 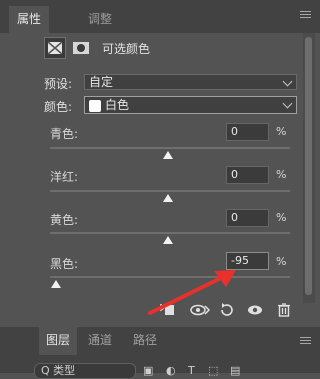 What do you see at coordinates (170, 148) in the screenshot?
I see `cyan-slider-track` at bounding box center [170, 148].